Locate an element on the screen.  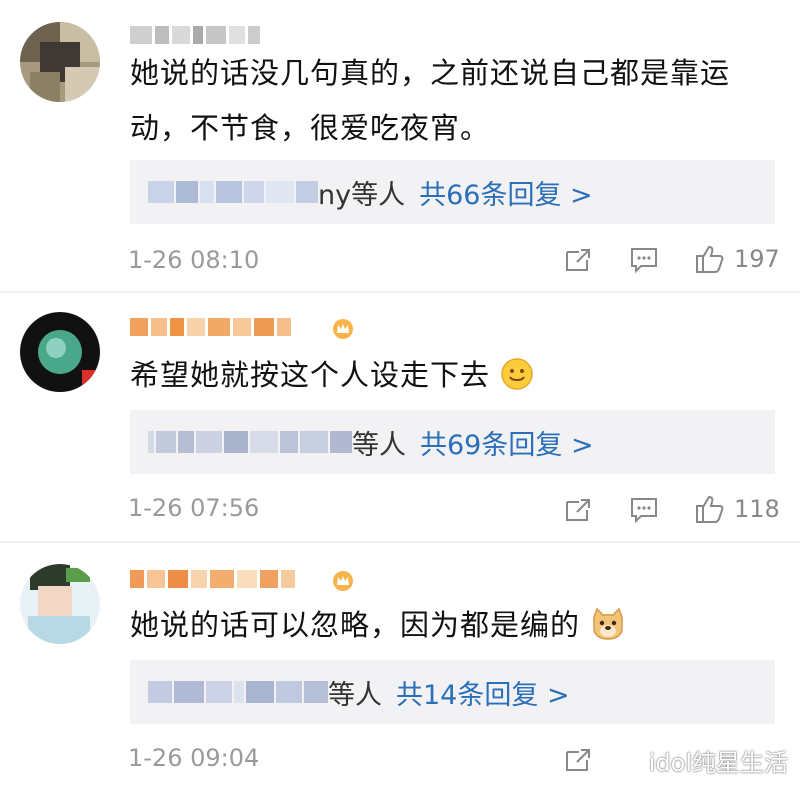
doge-emoji-icon is located at coordinates (608, 624).